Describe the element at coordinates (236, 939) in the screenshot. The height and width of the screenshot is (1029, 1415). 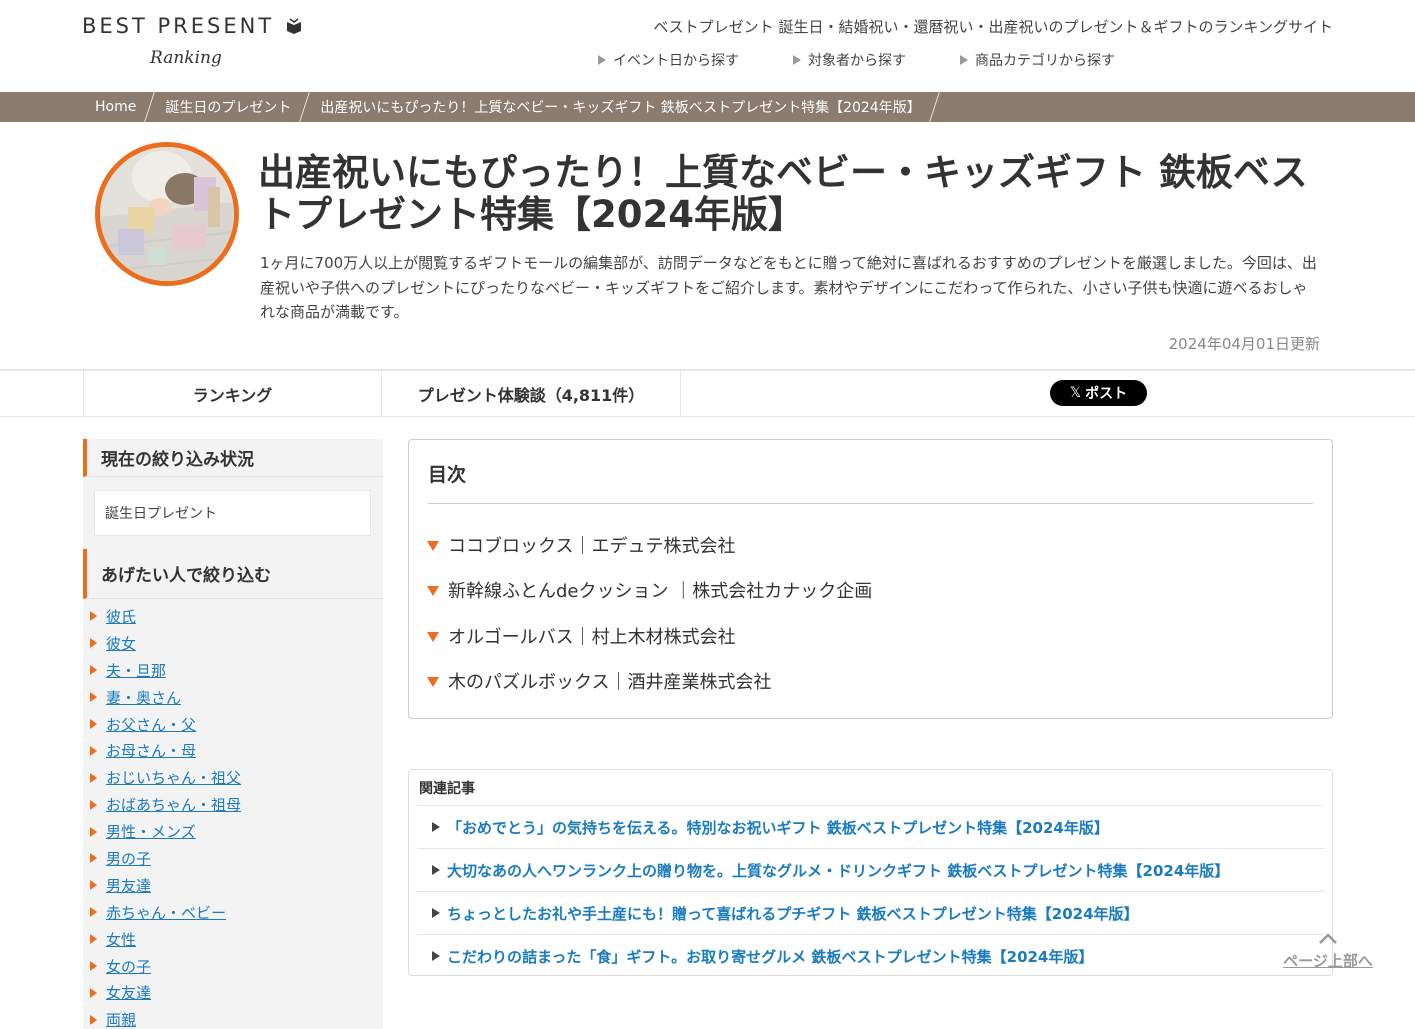
I see `list-item: 女性` at that location.